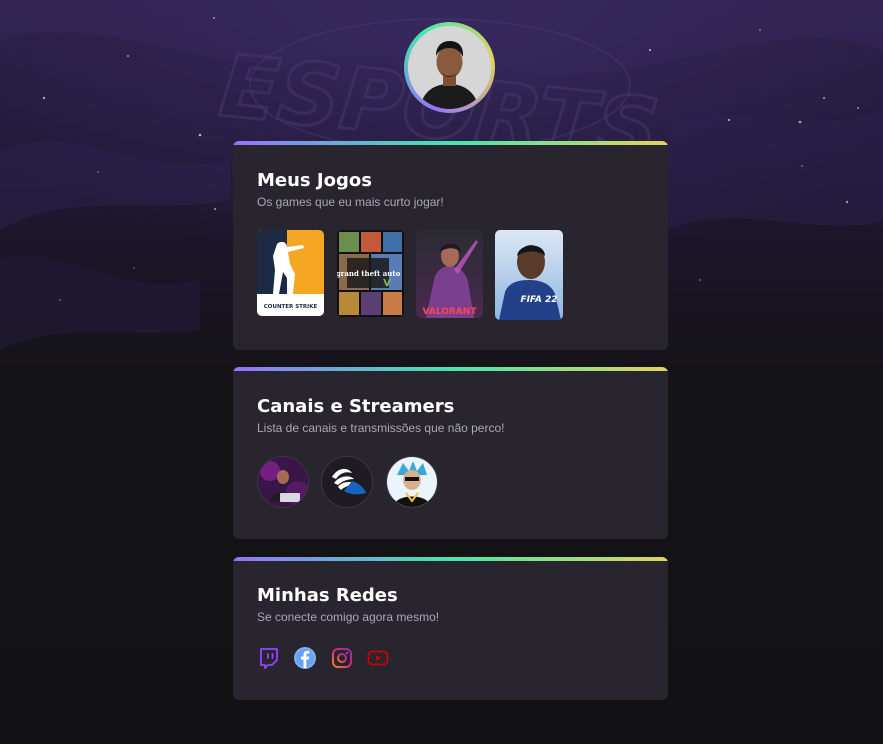 This screenshot has height=744, width=883. I want to click on channels-title: Canais e Streamers, so click(356, 406).